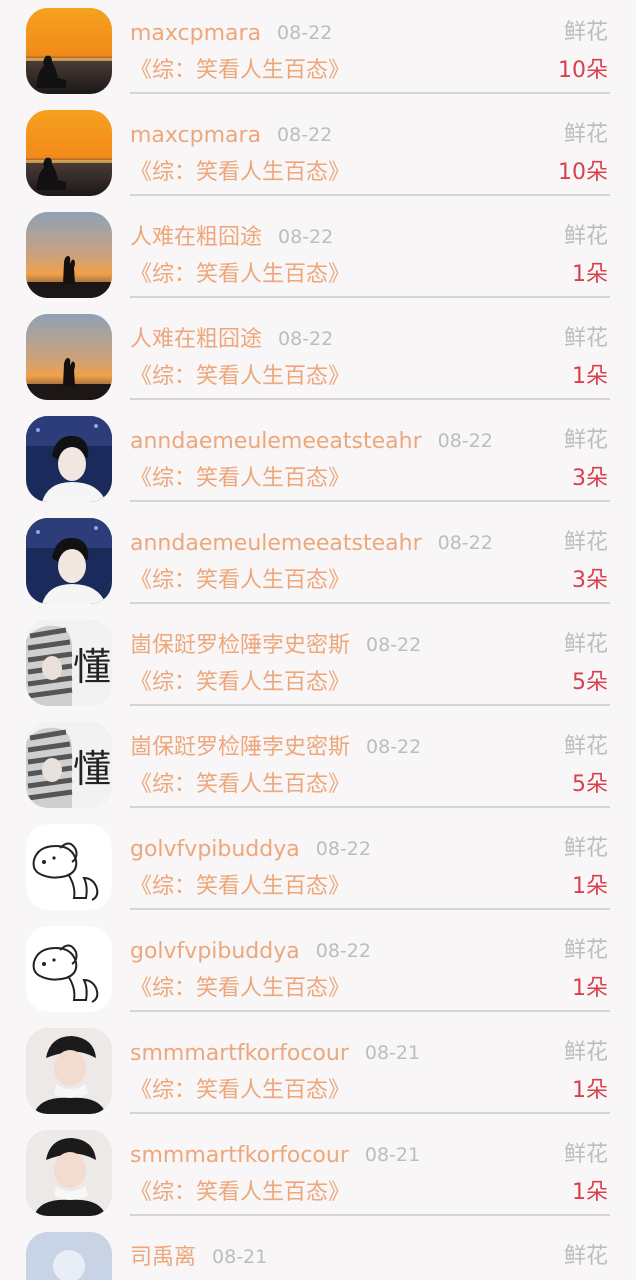  Describe the element at coordinates (318, 1252) in the screenshot. I see `list-item: 司禹离 08-21 鲜花` at that location.